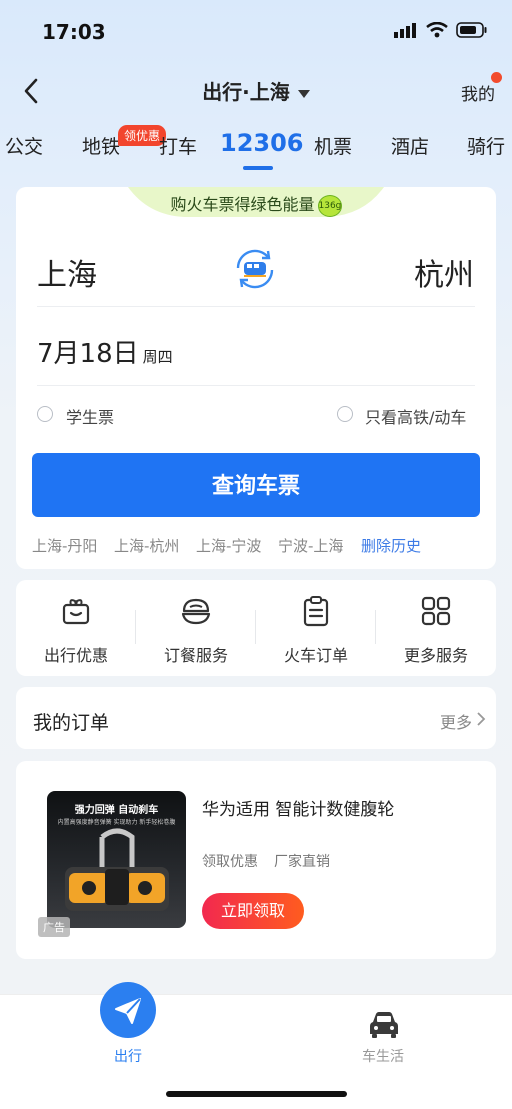 This screenshot has width=512, height=1109. I want to click on ad-image-title: 强力回弹 自动刹车, so click(116, 810).